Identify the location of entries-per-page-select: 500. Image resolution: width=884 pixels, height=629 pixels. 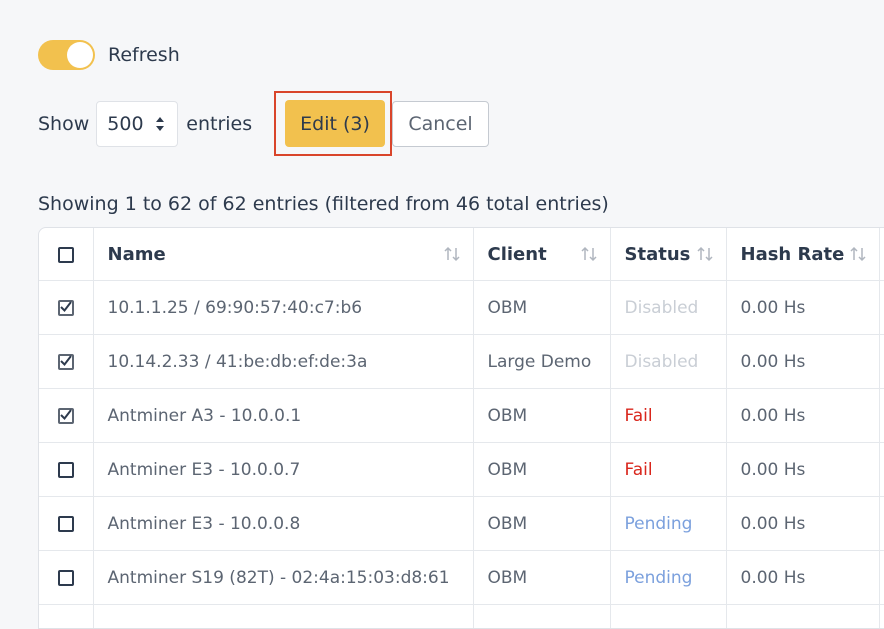
(137, 124).